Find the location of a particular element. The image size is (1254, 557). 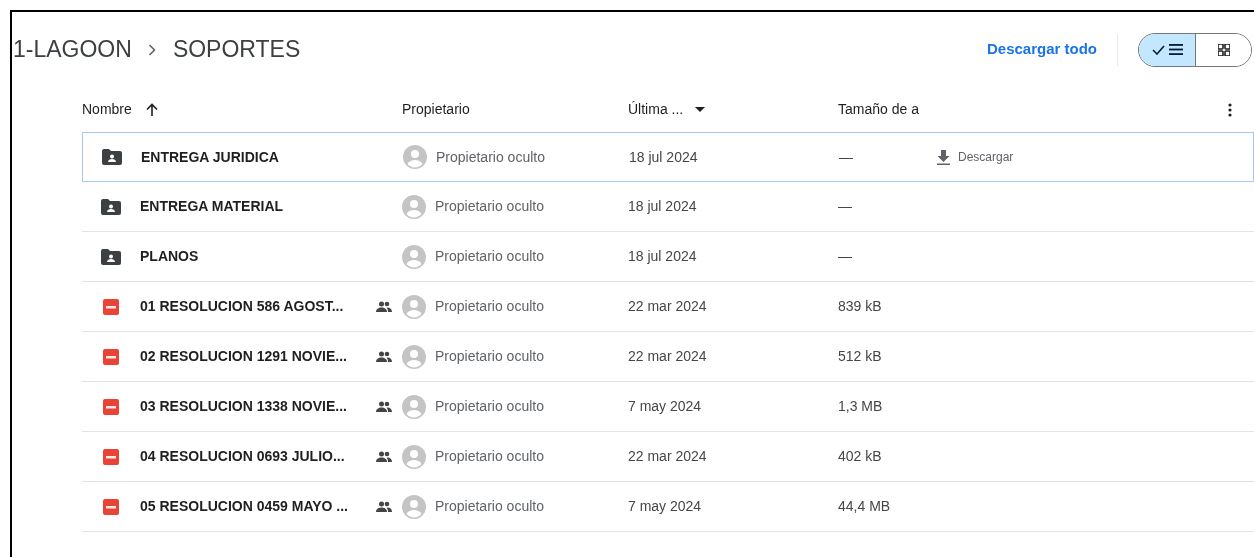

file-name: ENTREGA MATERIAL is located at coordinates (212, 206).